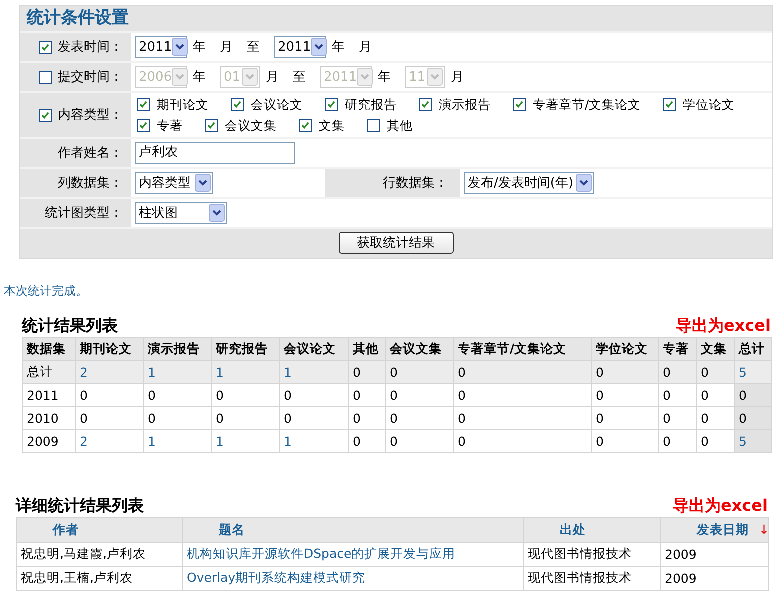 This screenshot has height=615, width=781. Describe the element at coordinates (80, 506) in the screenshot. I see `section-title: 详细统计结果列表` at that location.